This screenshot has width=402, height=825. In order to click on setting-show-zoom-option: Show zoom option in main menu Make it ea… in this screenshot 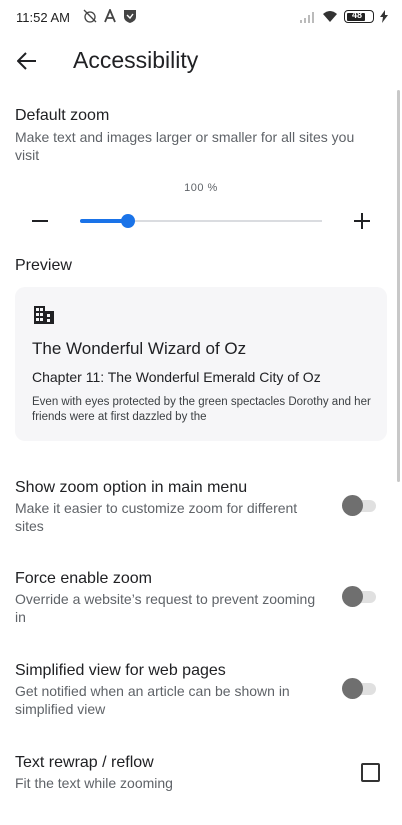, I will do `click(201, 509)`.